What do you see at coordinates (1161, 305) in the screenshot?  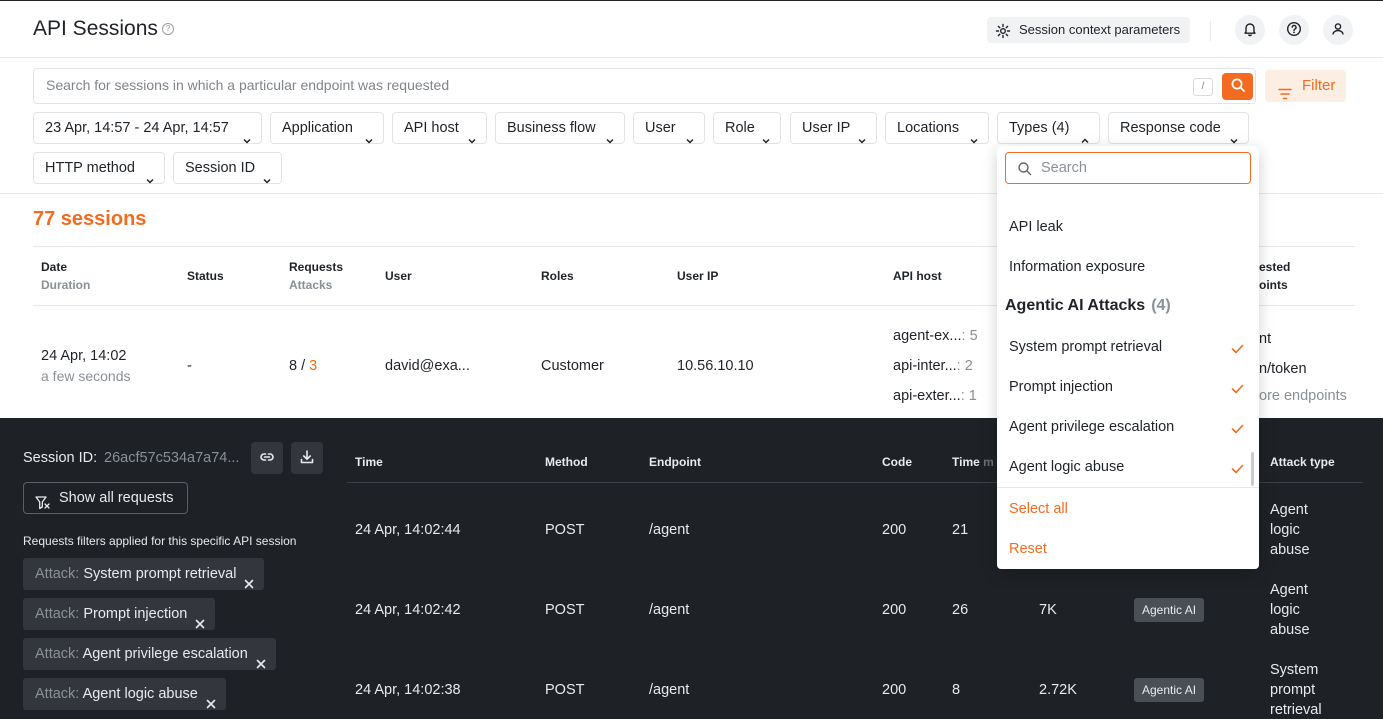 I see `group-count: (4)` at bounding box center [1161, 305].